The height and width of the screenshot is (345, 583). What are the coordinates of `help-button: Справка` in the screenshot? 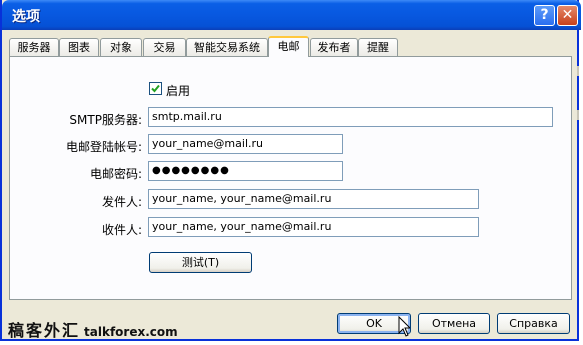 It's located at (533, 323).